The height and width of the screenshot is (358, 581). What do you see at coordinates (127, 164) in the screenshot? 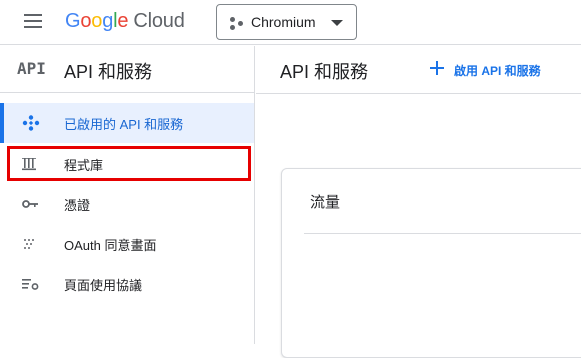
I see `sidebar-item-library: 程式庫` at bounding box center [127, 164].